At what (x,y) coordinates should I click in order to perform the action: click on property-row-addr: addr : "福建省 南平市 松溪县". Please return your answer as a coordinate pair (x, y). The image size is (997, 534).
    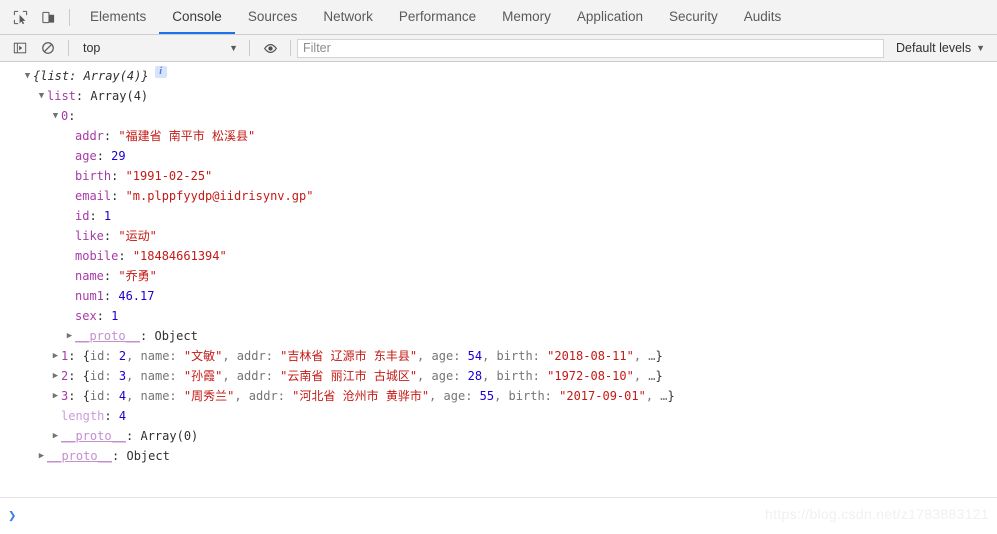
    Looking at the image, I should click on (498, 136).